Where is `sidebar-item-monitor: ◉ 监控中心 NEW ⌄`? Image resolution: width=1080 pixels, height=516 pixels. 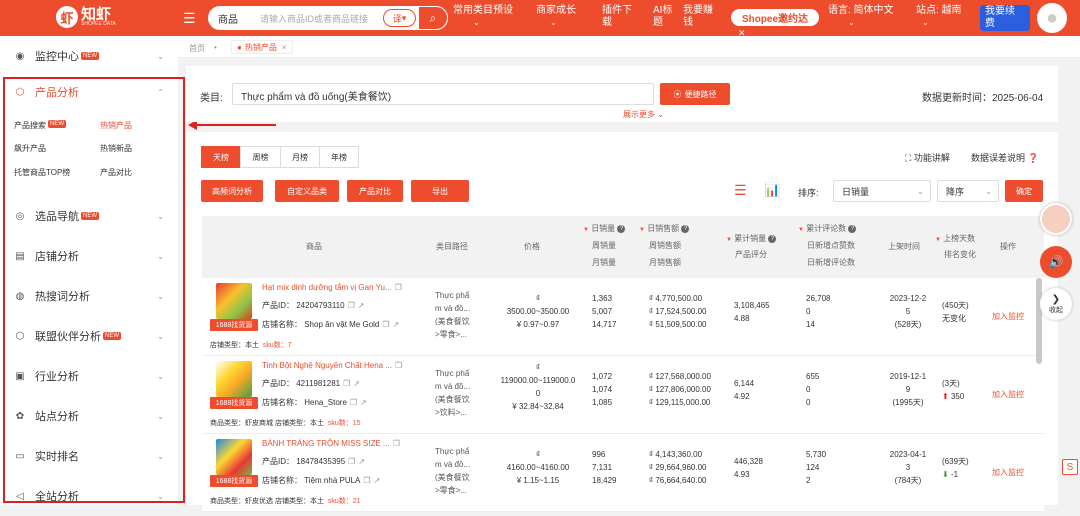 sidebar-item-monitor: ◉ 监控中心 NEW ⌄ is located at coordinates (89, 56).